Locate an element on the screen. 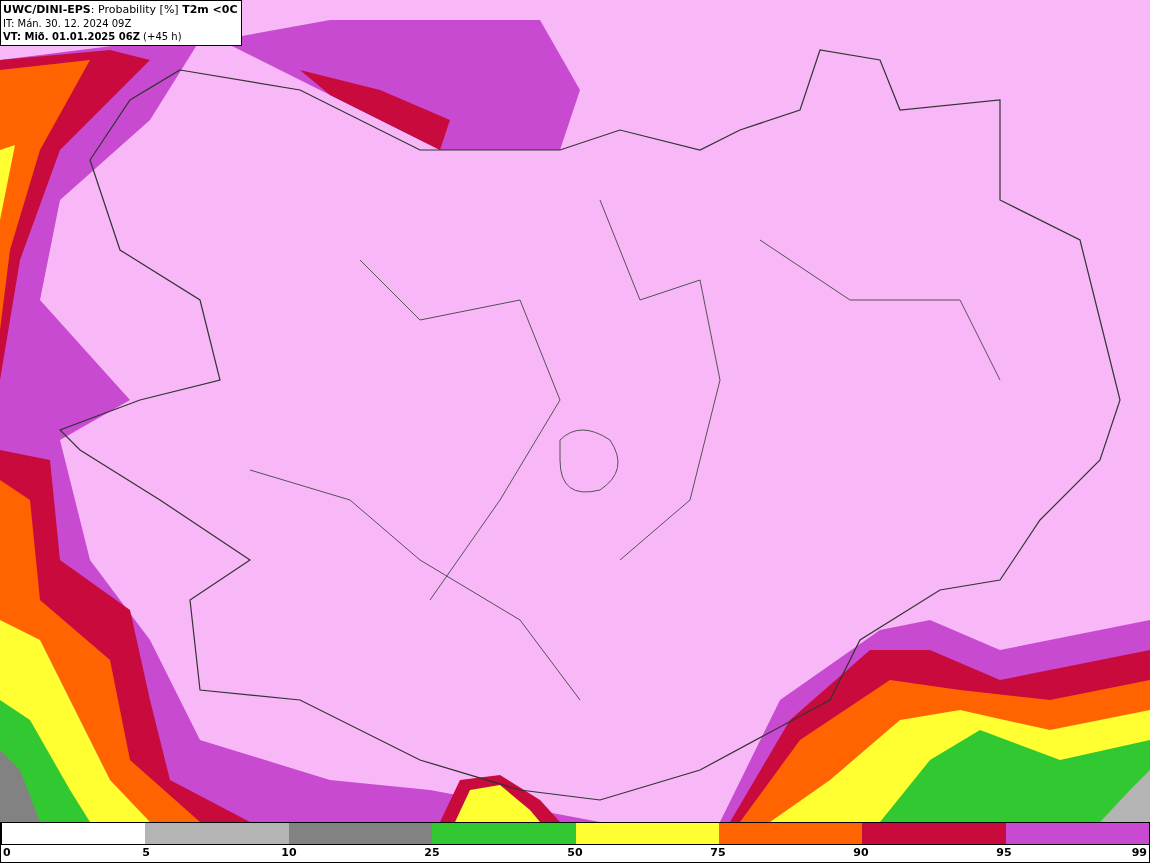  legend-label: 95 is located at coordinates (1004, 852).